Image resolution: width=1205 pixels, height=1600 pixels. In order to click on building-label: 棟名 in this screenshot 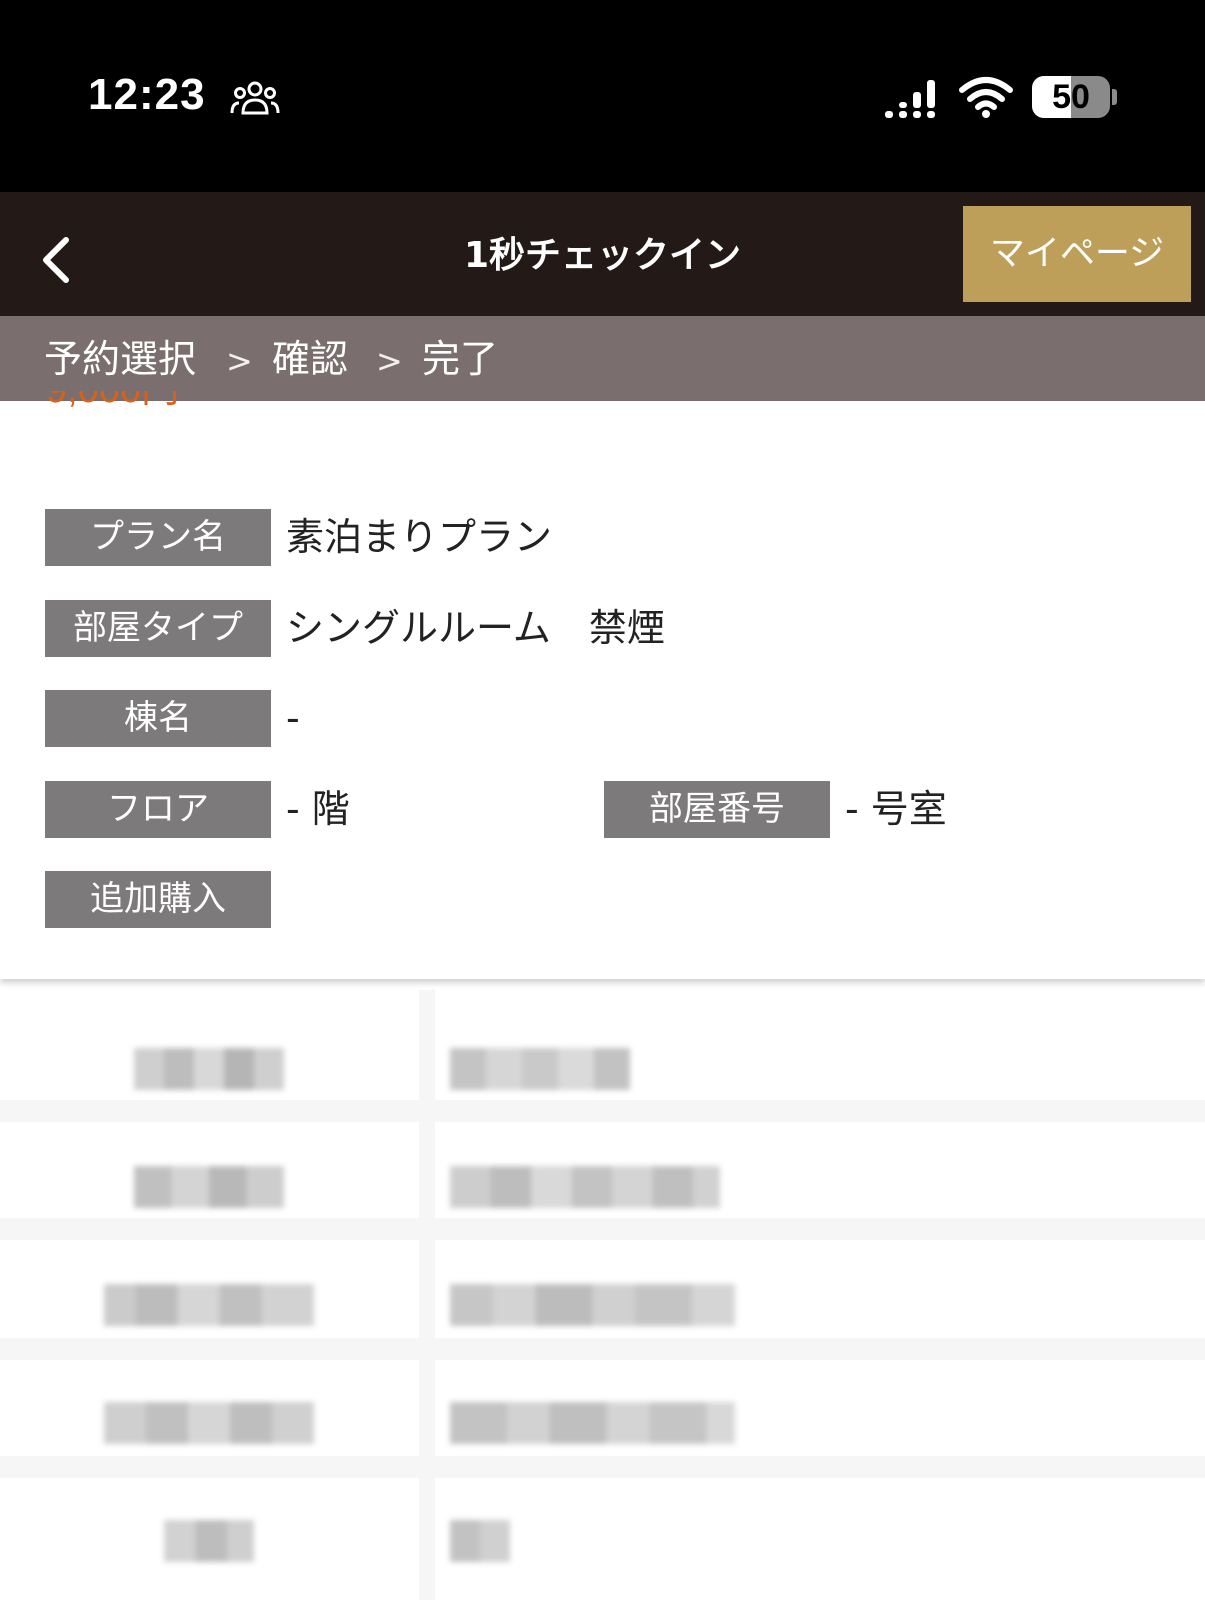, I will do `click(158, 718)`.